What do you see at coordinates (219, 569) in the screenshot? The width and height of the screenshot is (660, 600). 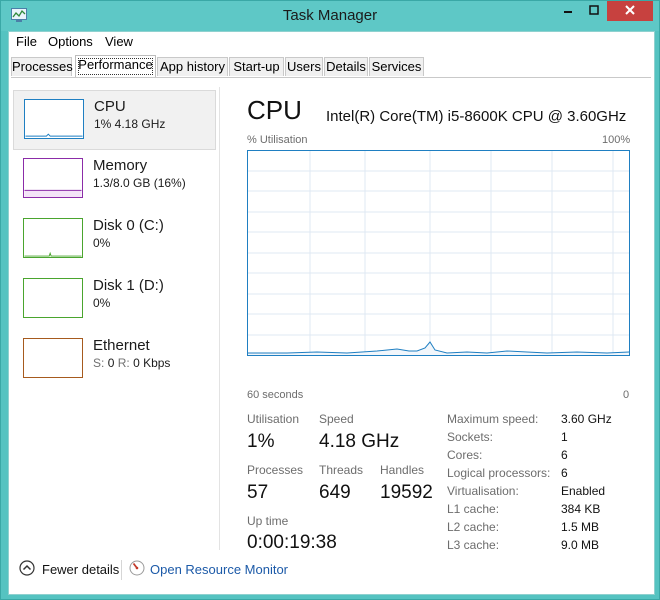 I see `open-resource-monitor-link: Open Resource Monitor` at bounding box center [219, 569].